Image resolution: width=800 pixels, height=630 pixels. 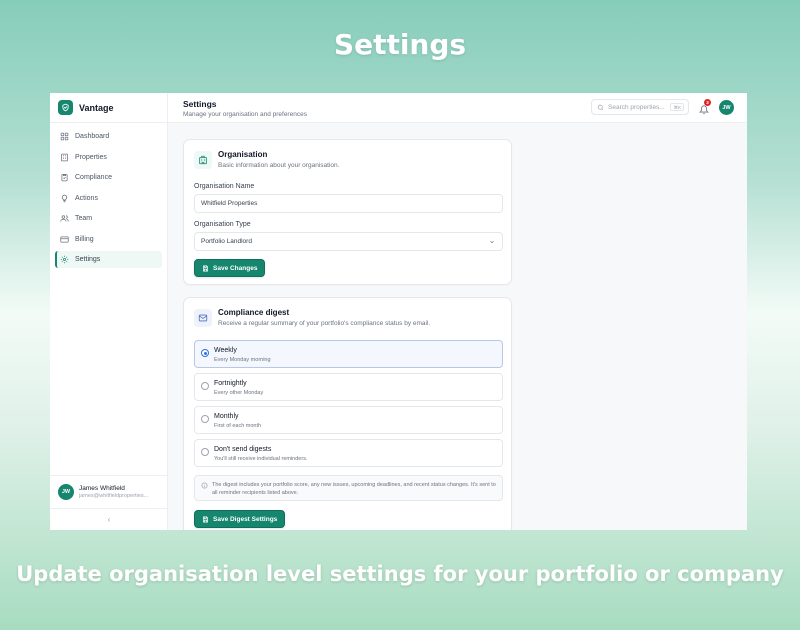 What do you see at coordinates (254, 312) in the screenshot?
I see `card-title: Compliance digest` at bounding box center [254, 312].